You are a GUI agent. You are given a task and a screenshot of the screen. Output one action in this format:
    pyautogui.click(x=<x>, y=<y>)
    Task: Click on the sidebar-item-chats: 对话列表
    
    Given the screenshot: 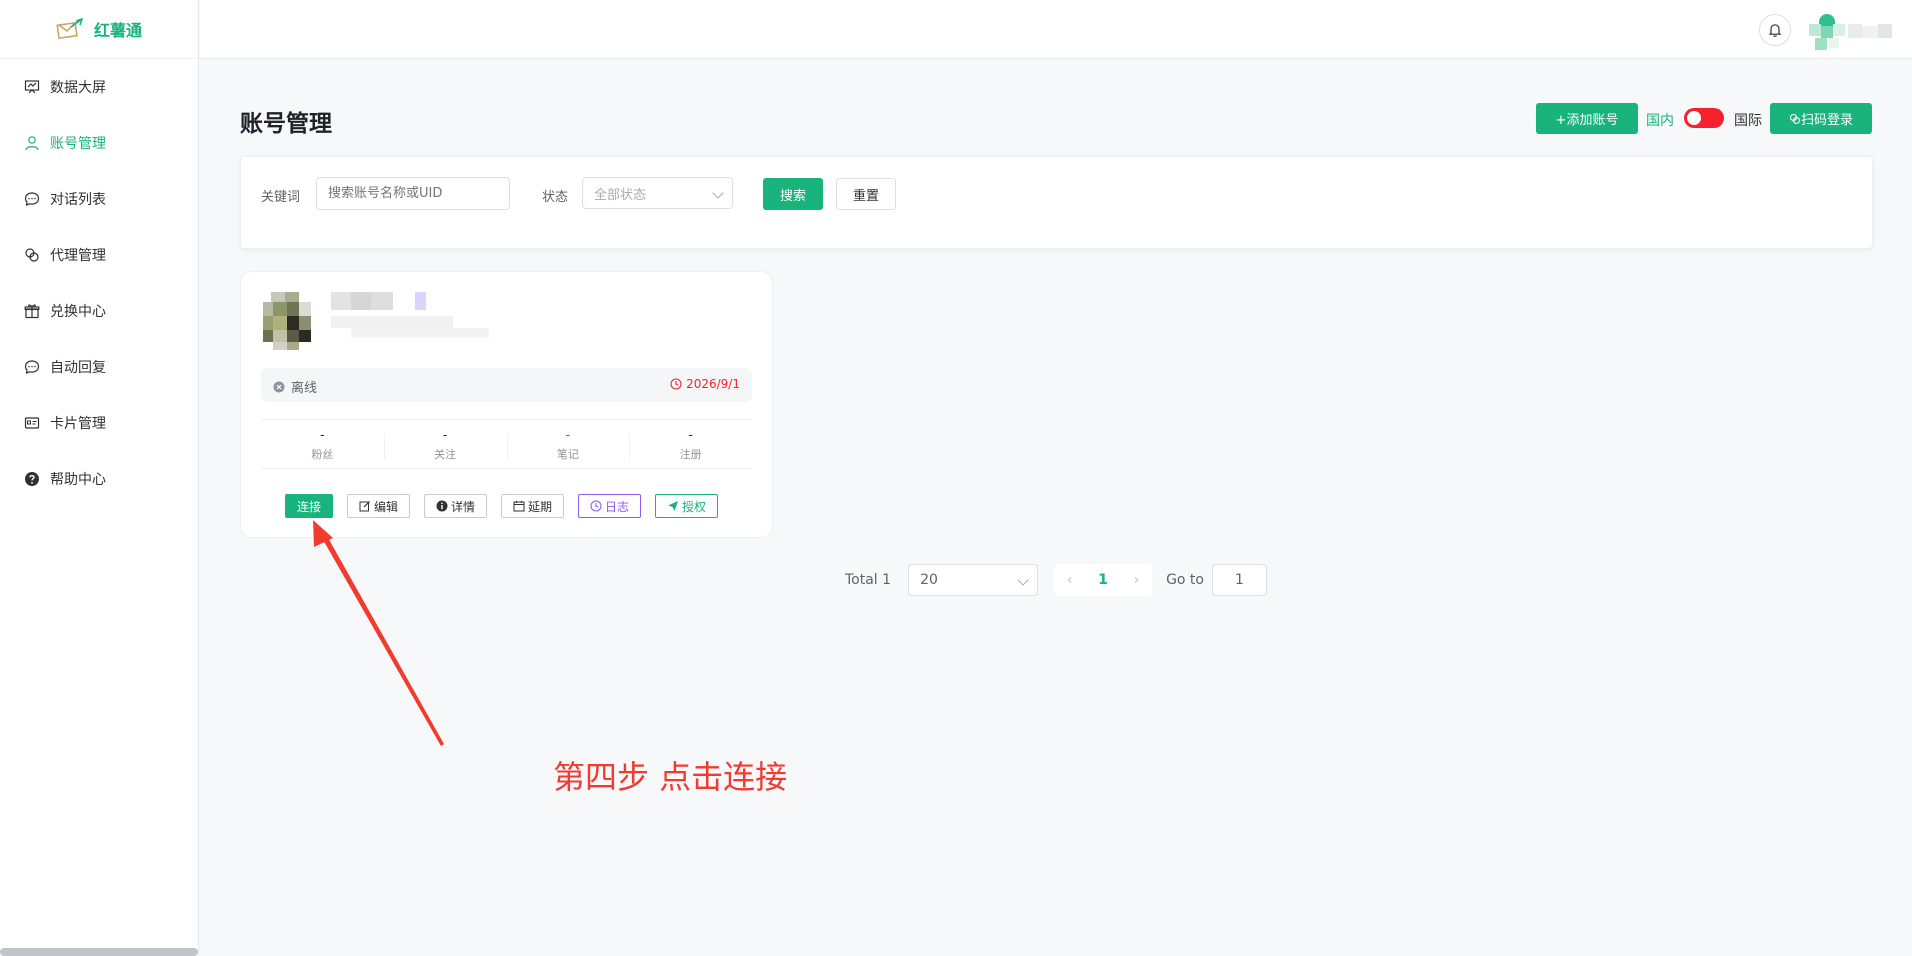 What is the action you would take?
    pyautogui.click(x=99, y=199)
    